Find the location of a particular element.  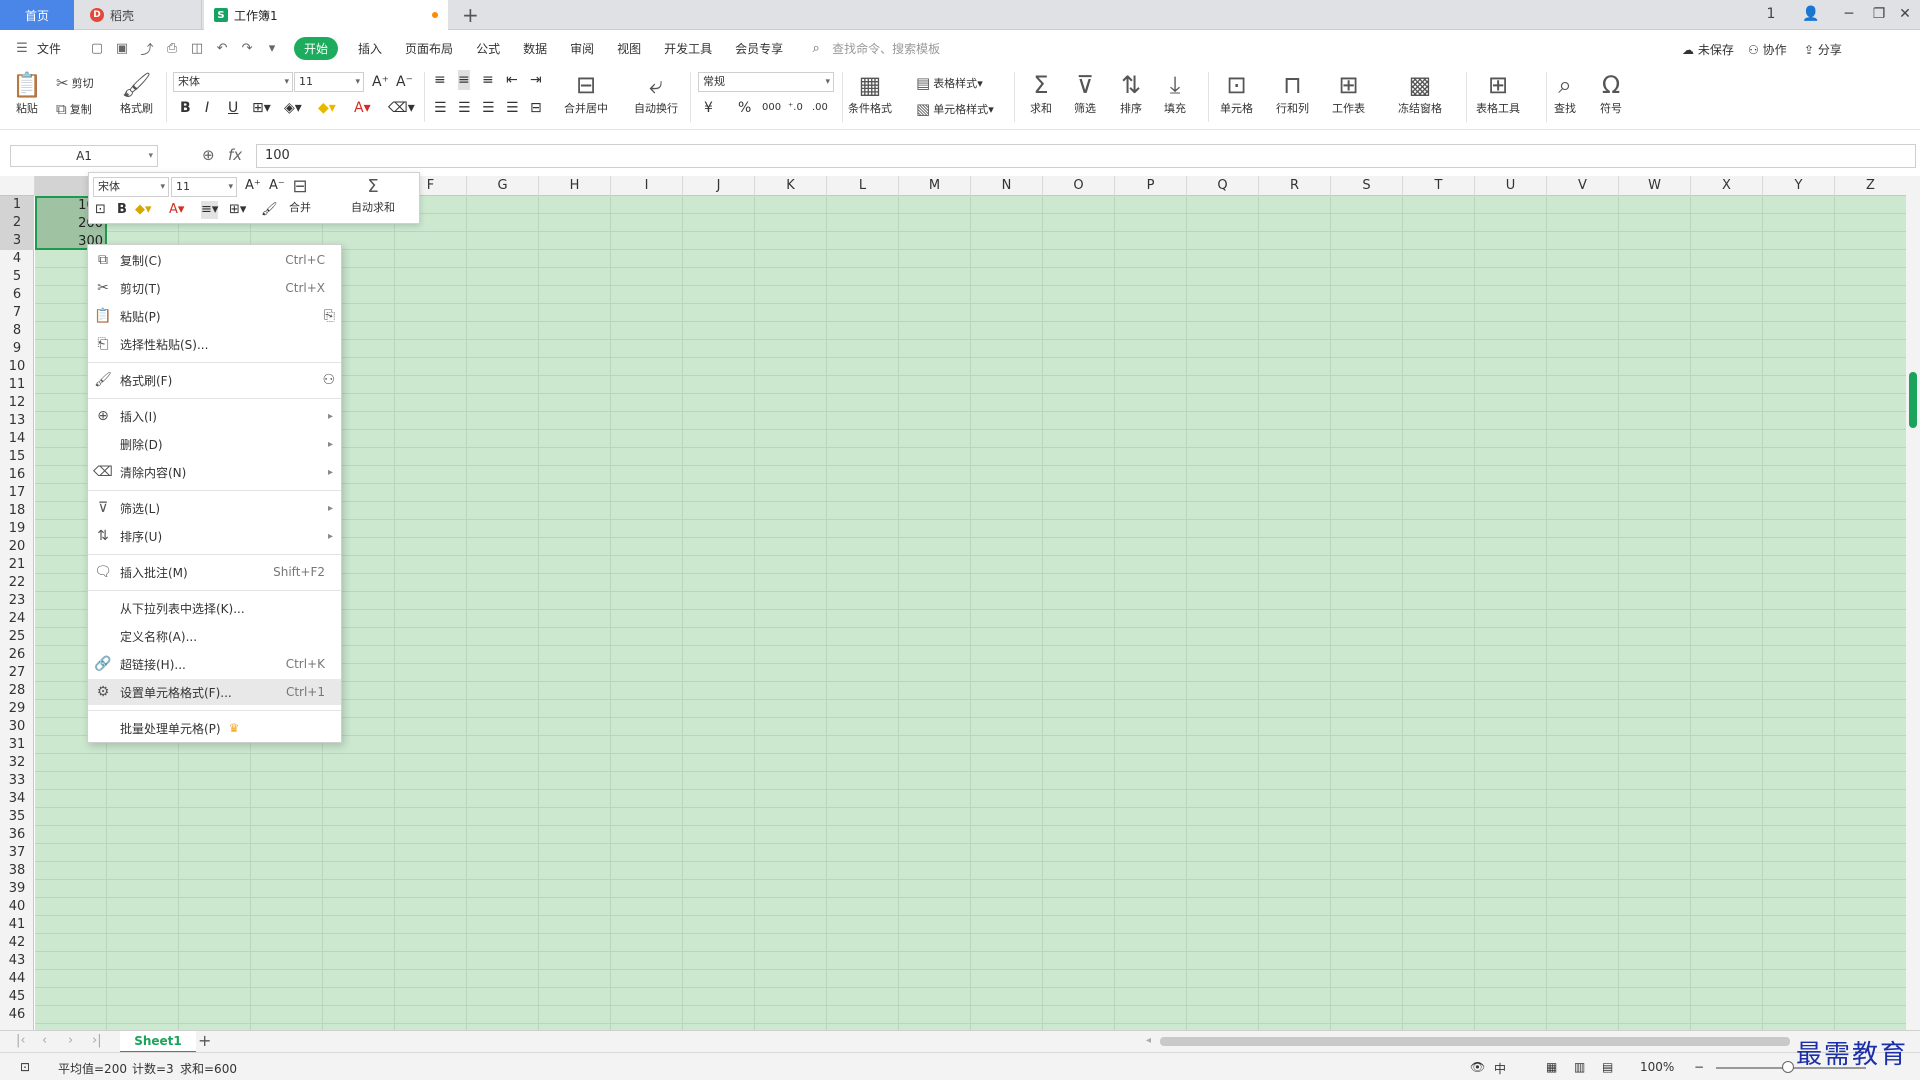

column-header-k: K is located at coordinates (791, 186).